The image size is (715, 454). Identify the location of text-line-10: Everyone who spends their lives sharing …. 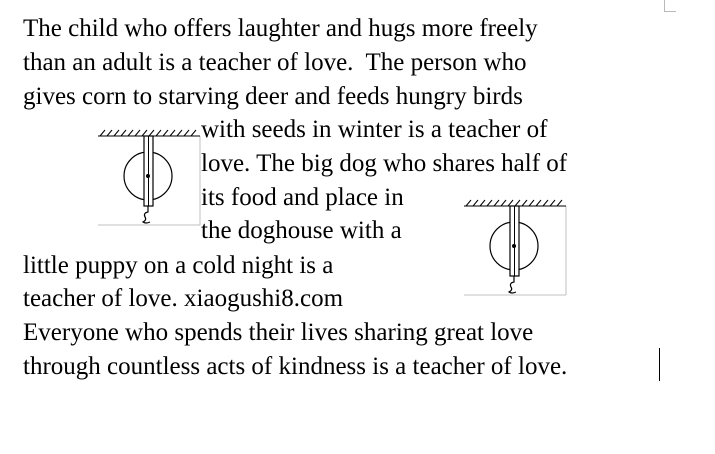
(278, 332).